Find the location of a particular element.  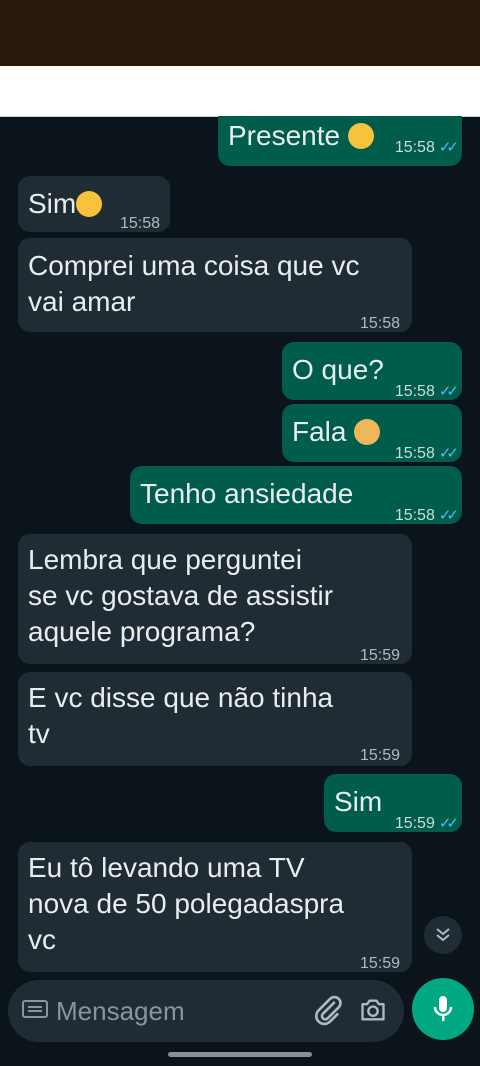

message-bubble-incoming: E vc disse que não tinha tv 15:59 is located at coordinates (215, 719).